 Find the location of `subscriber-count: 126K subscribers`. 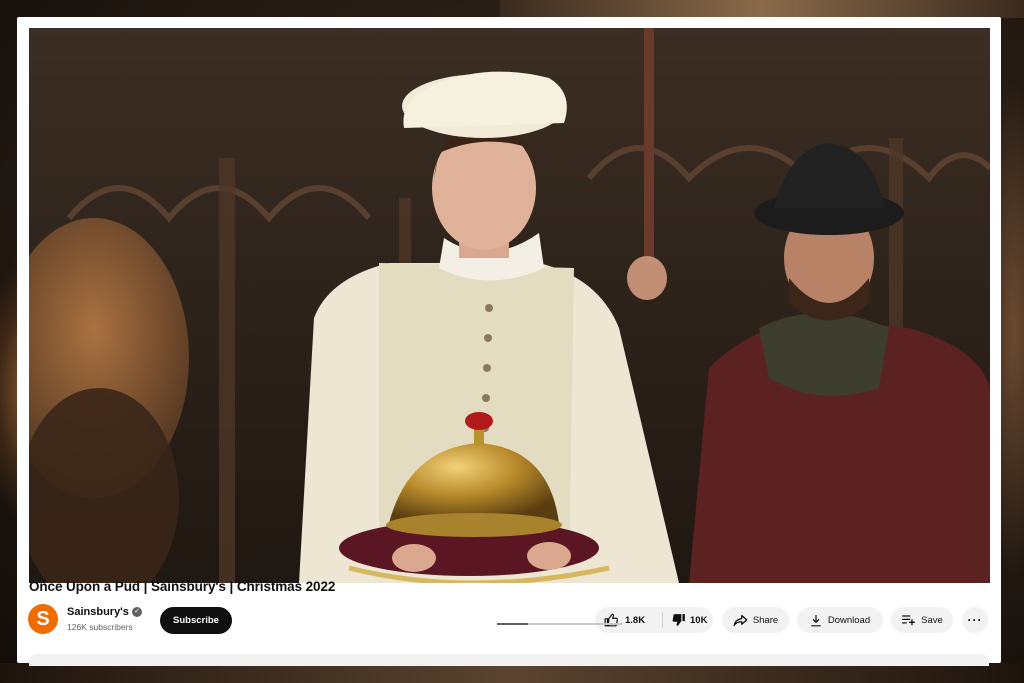

subscriber-count: 126K subscribers is located at coordinates (100, 627).